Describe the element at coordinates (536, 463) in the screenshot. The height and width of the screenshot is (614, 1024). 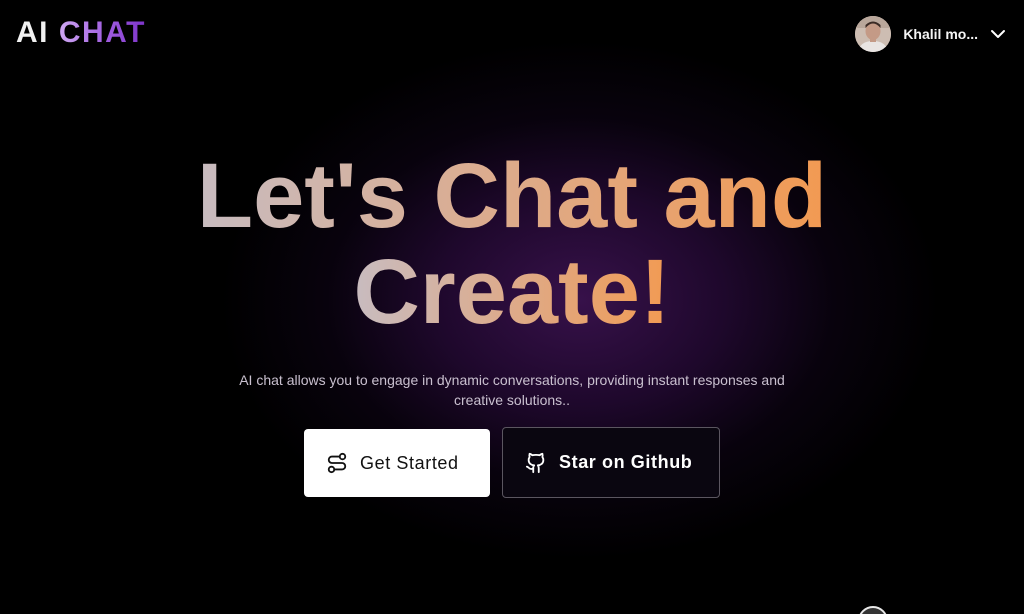
I see `github-icon` at that location.